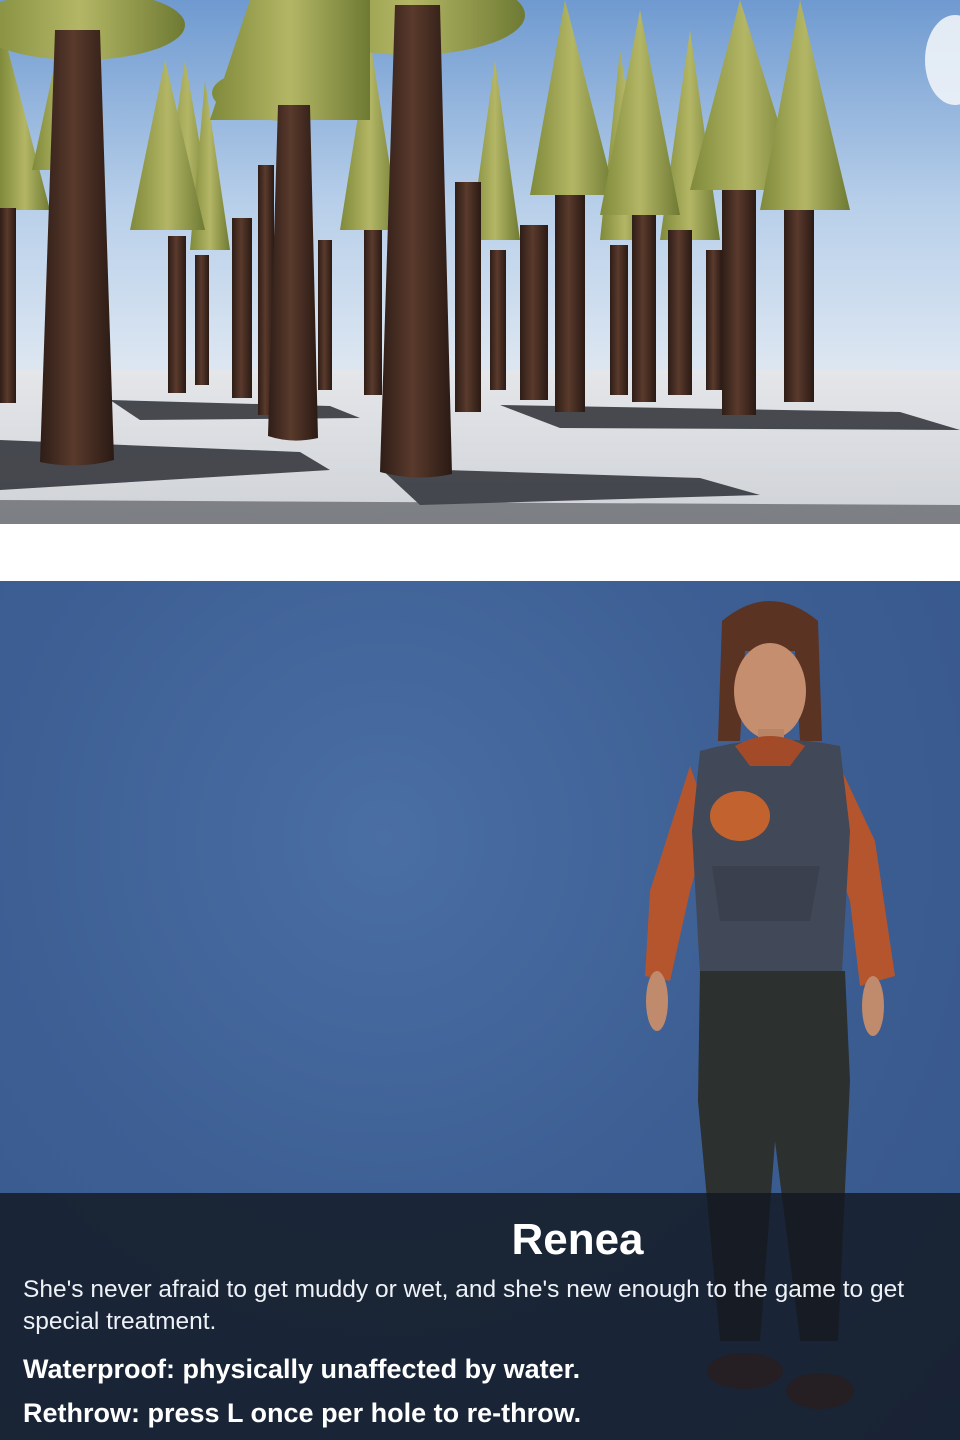 This screenshot has height=1440, width=960. I want to click on character-name: Renea, so click(577, 1239).